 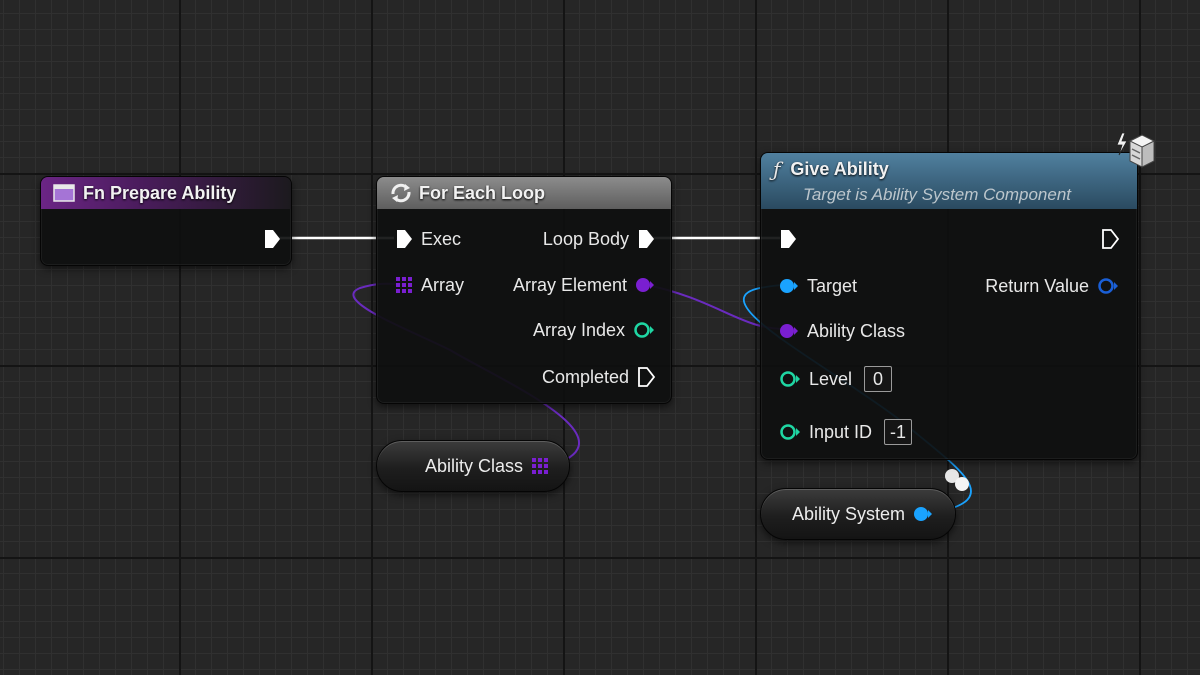 What do you see at coordinates (1037, 285) in the screenshot?
I see `return-value-label: Return Value` at bounding box center [1037, 285].